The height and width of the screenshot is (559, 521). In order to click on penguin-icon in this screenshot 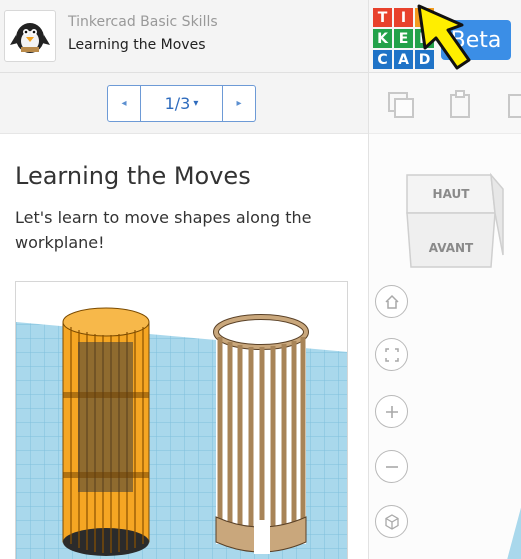, I will do `click(30, 38)`.